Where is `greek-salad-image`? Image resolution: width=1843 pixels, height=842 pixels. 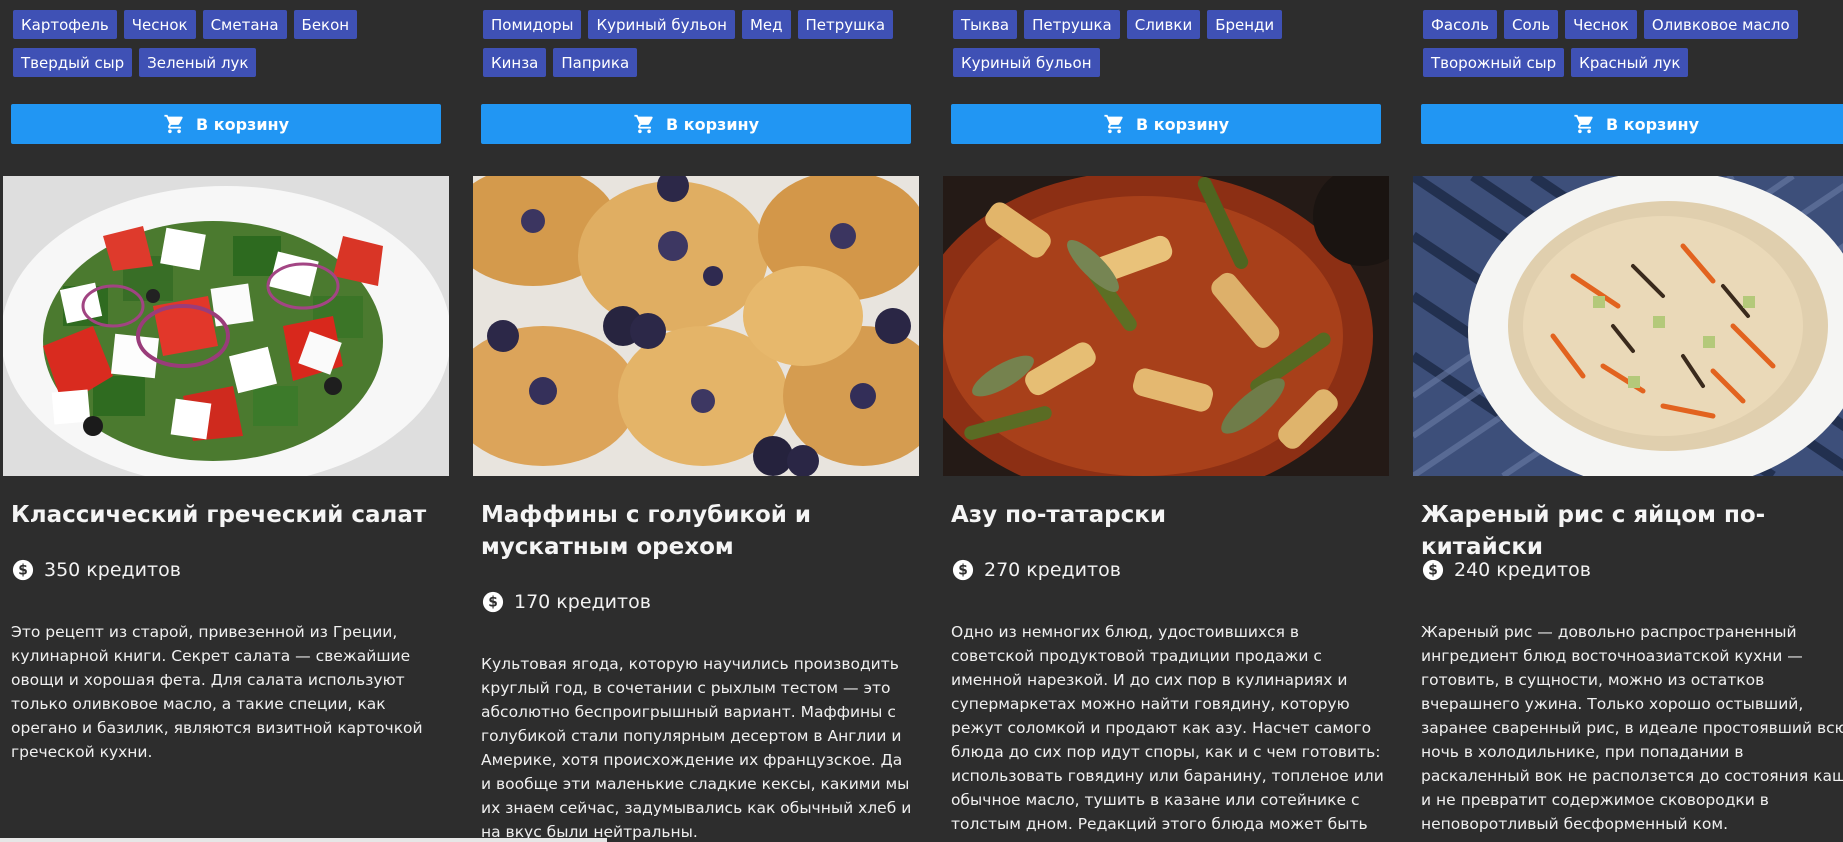
greek-salad-image is located at coordinates (226, 326).